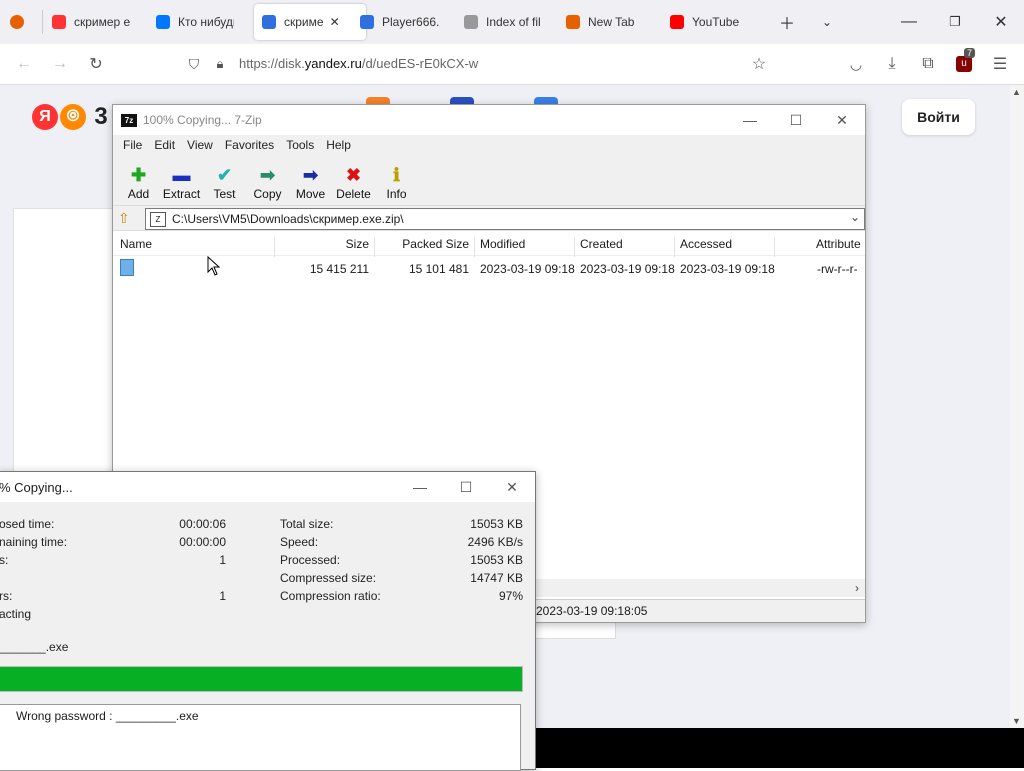 Image resolution: width=1024 pixels, height=771 pixels. I want to click on browser-tab: YouTube, so click(710, 22).